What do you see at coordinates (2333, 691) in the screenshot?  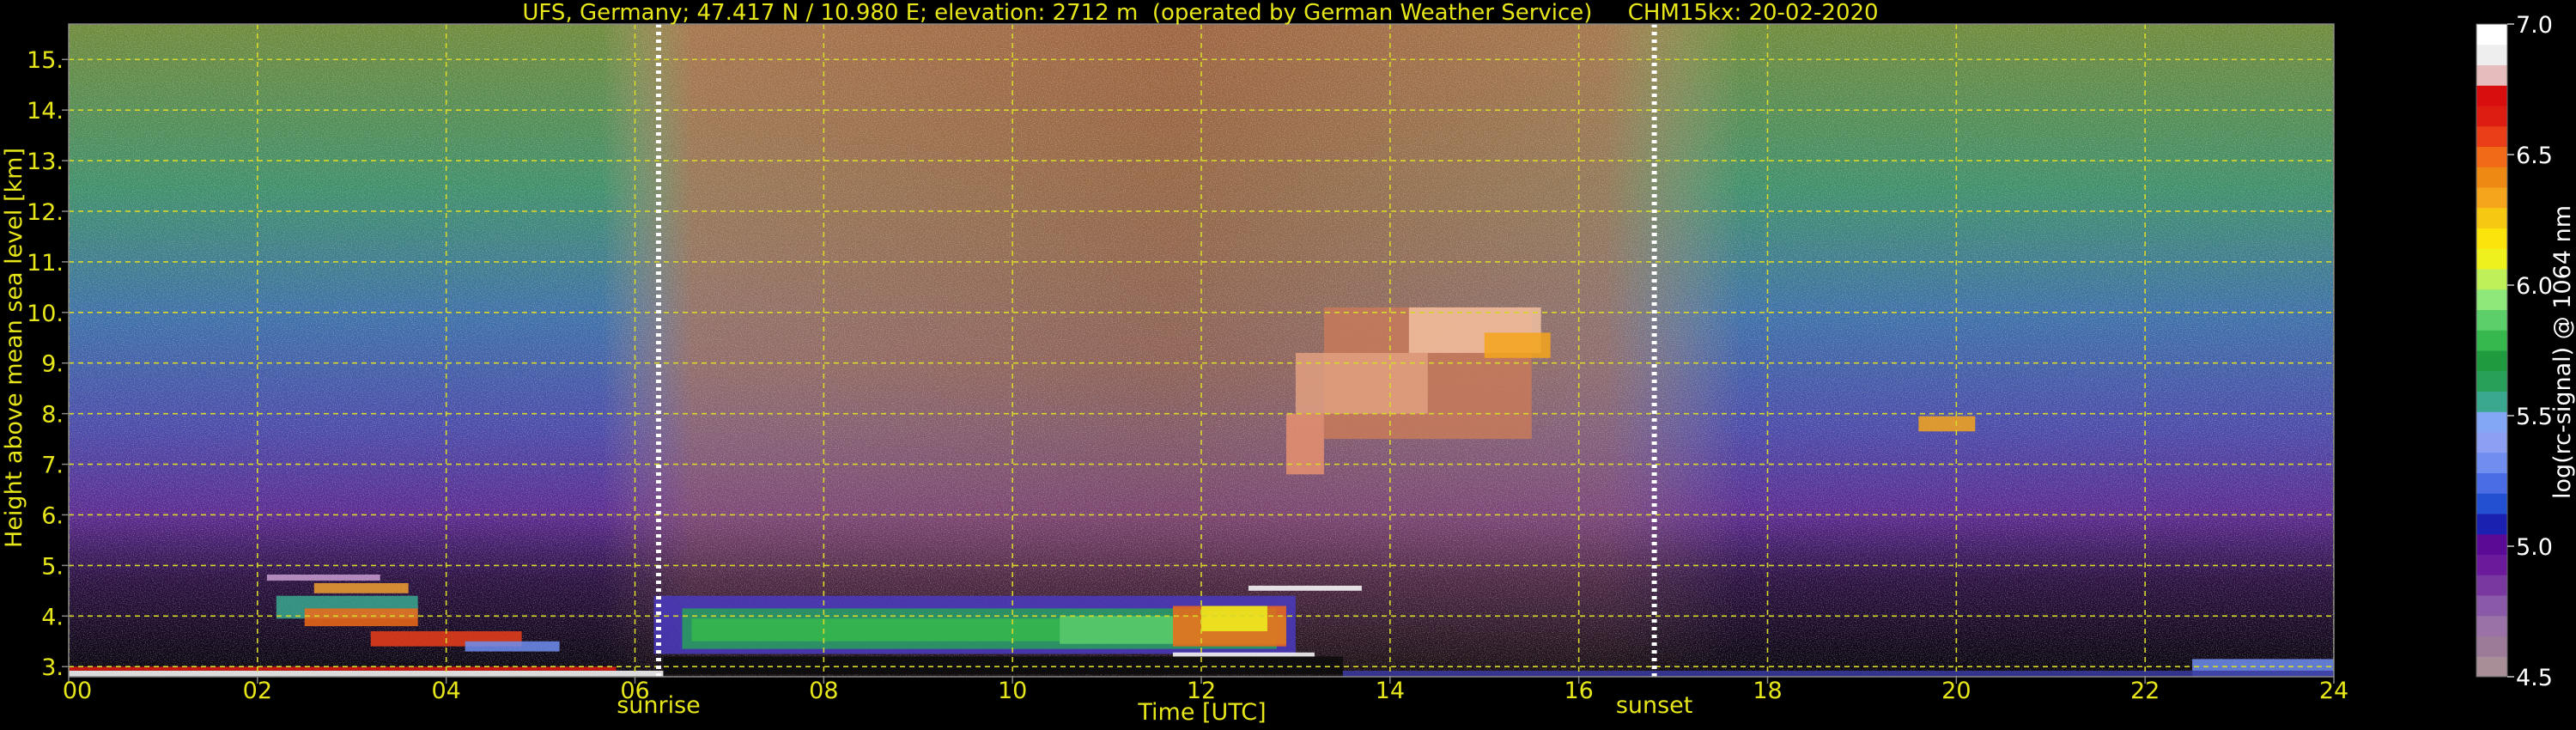 I see `x-tick-label: 24` at bounding box center [2333, 691].